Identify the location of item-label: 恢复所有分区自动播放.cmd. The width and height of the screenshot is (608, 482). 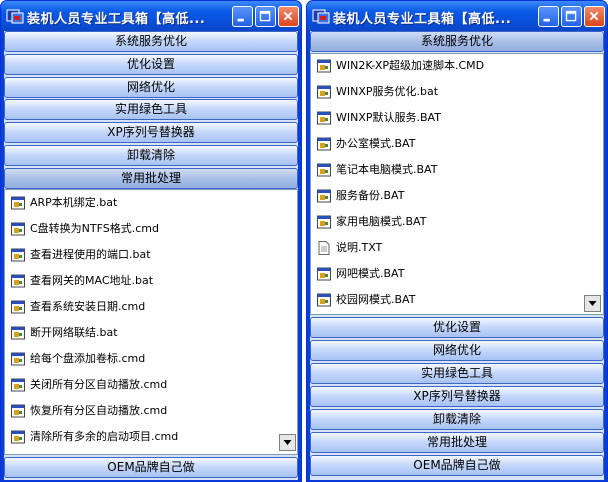
(99, 410).